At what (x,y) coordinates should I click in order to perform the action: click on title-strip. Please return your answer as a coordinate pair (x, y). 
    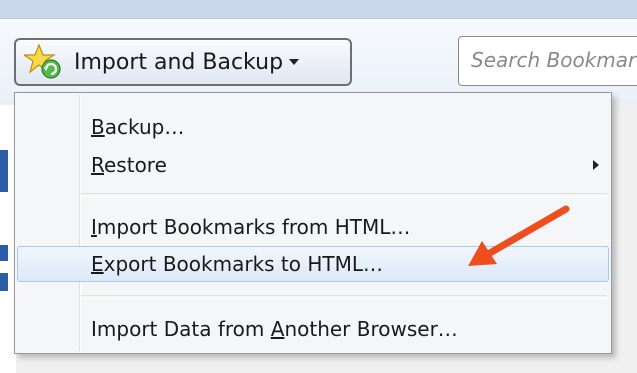
    Looking at the image, I should click on (318, 9).